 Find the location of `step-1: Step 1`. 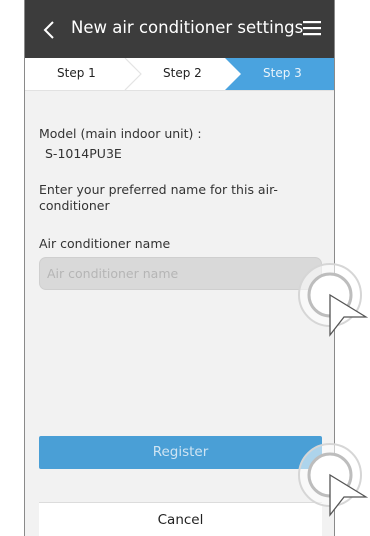

step-1: Step 1 is located at coordinates (76, 73).